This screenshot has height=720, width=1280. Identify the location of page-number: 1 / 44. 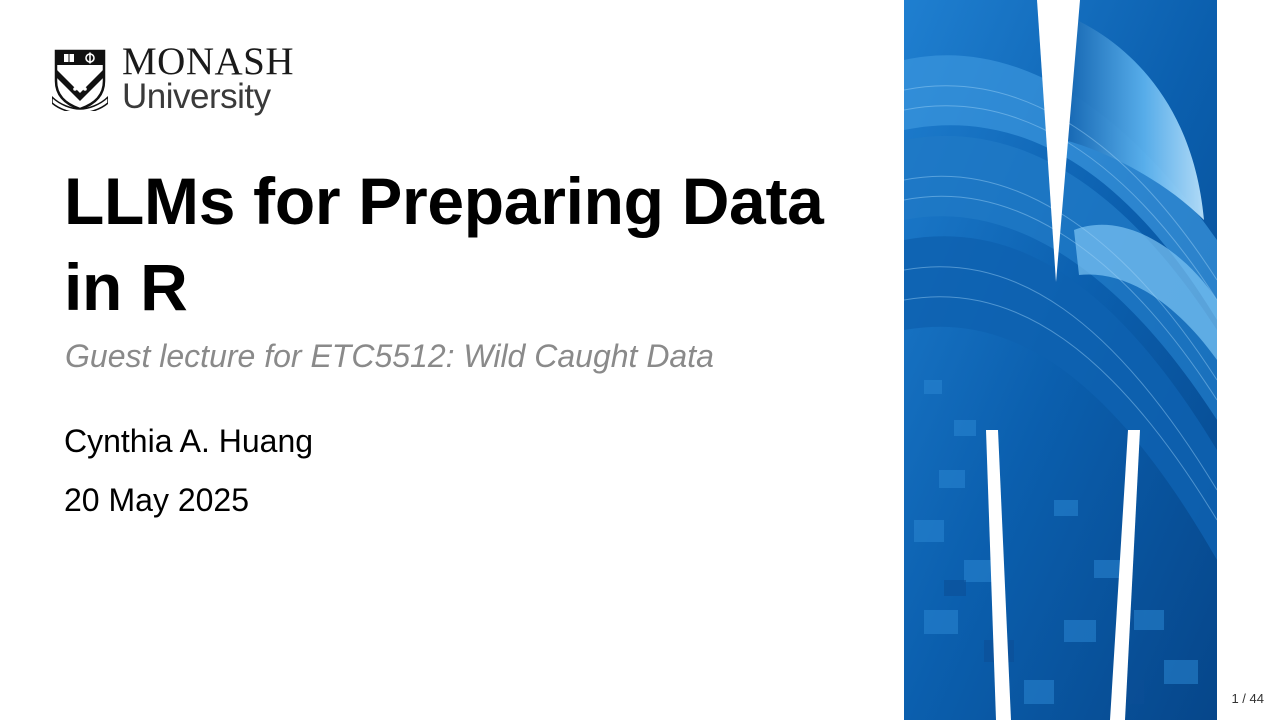
(1247, 698).